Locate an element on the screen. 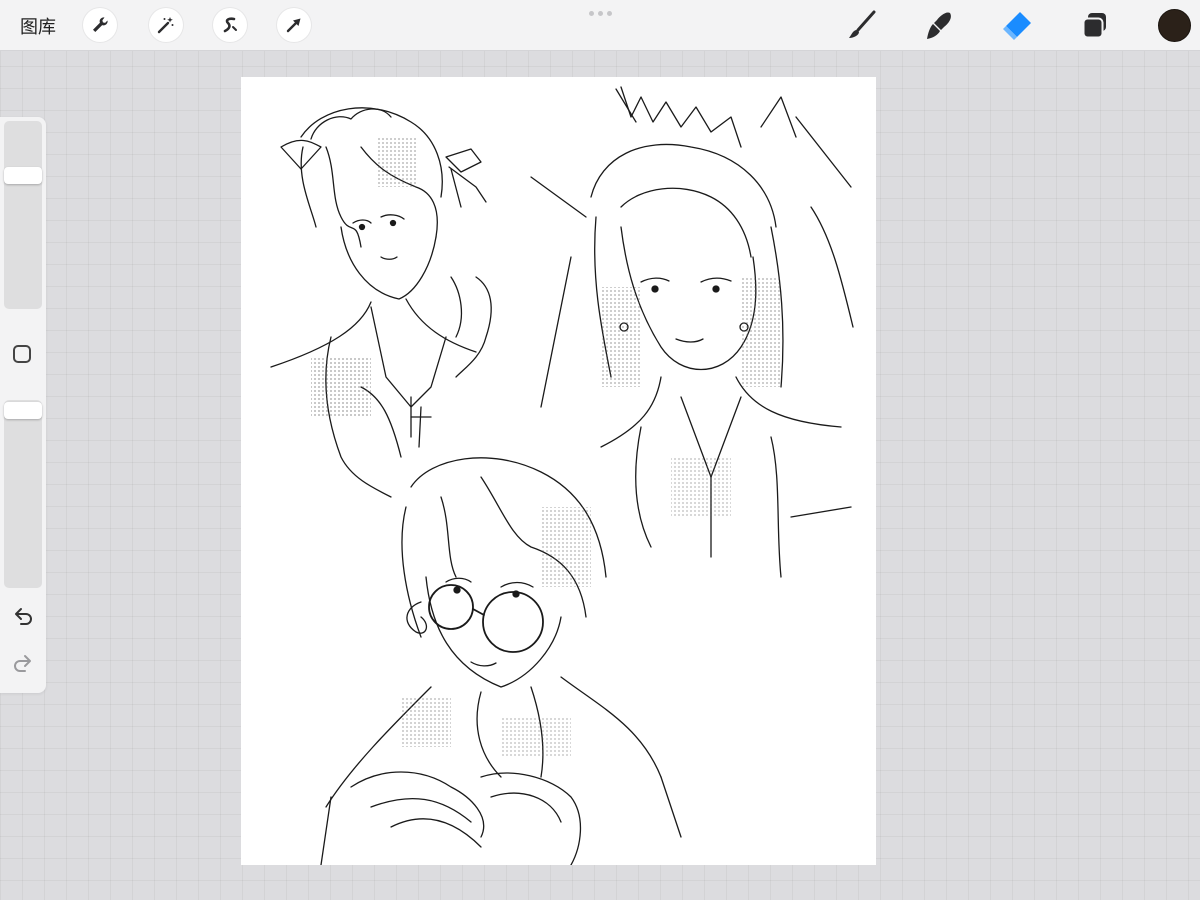 The image size is (1200, 900). transform-button is located at coordinates (294, 25).